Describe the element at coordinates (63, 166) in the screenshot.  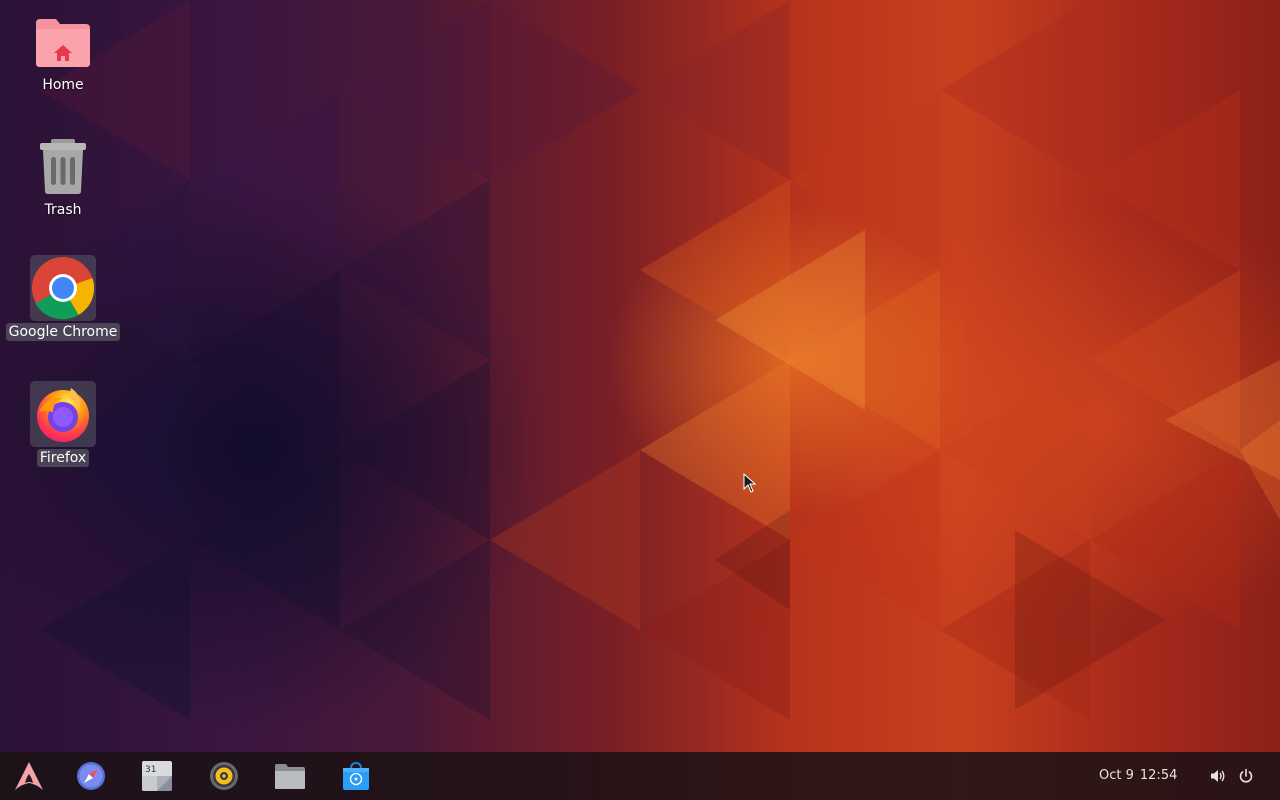
I see `trash-icon` at that location.